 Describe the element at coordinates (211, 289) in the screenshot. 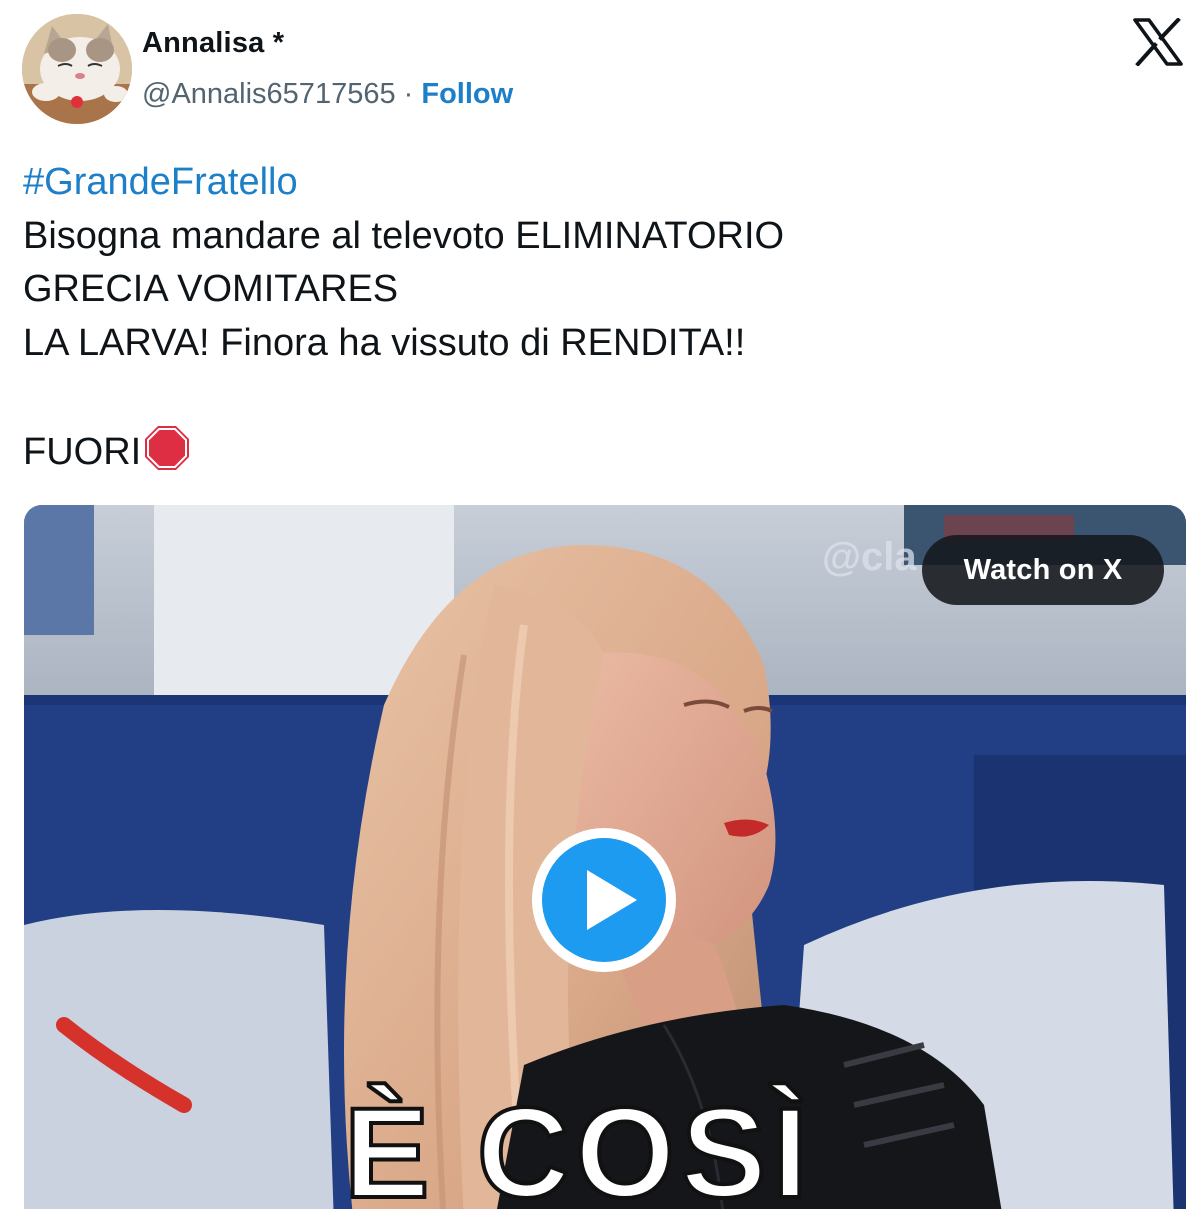

I see `tweet-line: GRECIA VOMITARES` at that location.